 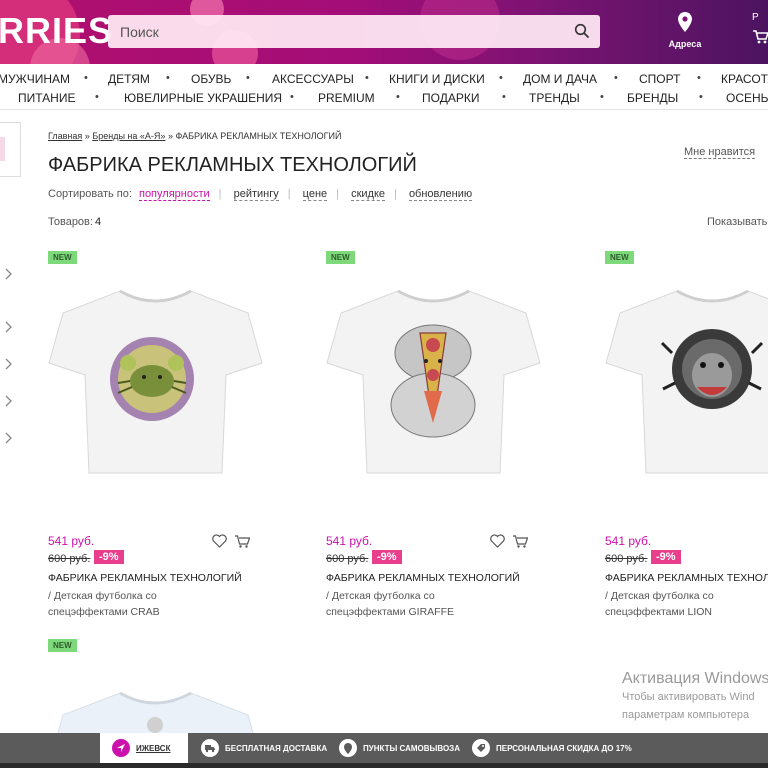 I want to click on sort-price: цене, so click(x=315, y=194).